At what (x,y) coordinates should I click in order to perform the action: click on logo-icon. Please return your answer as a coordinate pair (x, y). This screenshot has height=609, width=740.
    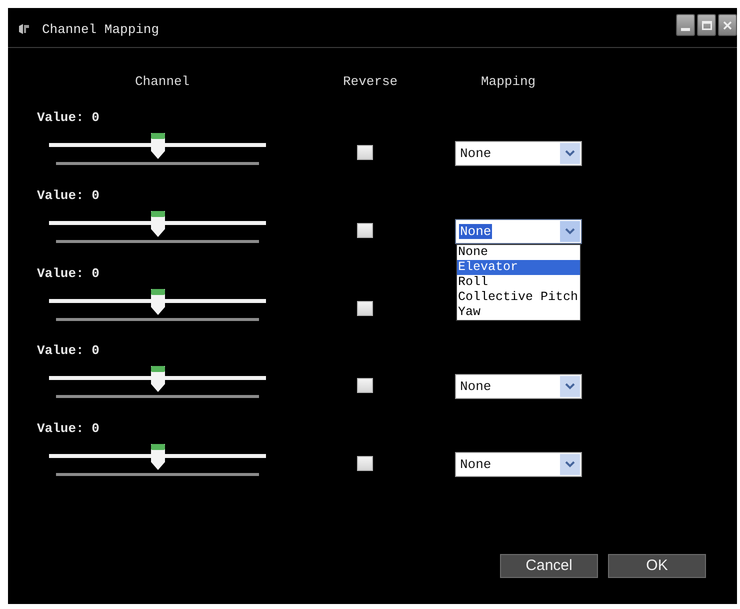
    Looking at the image, I should click on (24, 29).